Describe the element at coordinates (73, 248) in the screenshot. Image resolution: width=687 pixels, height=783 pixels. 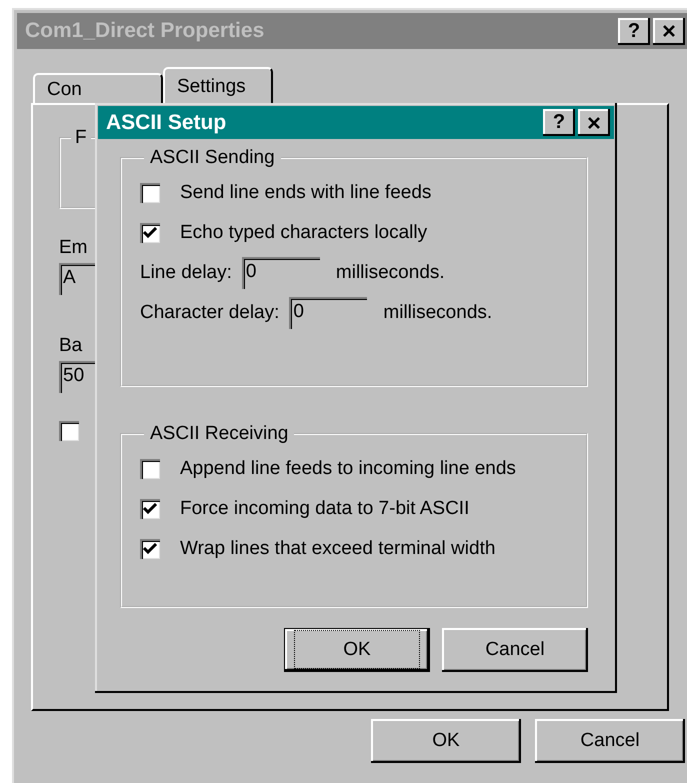
I see `field-label: Em` at that location.